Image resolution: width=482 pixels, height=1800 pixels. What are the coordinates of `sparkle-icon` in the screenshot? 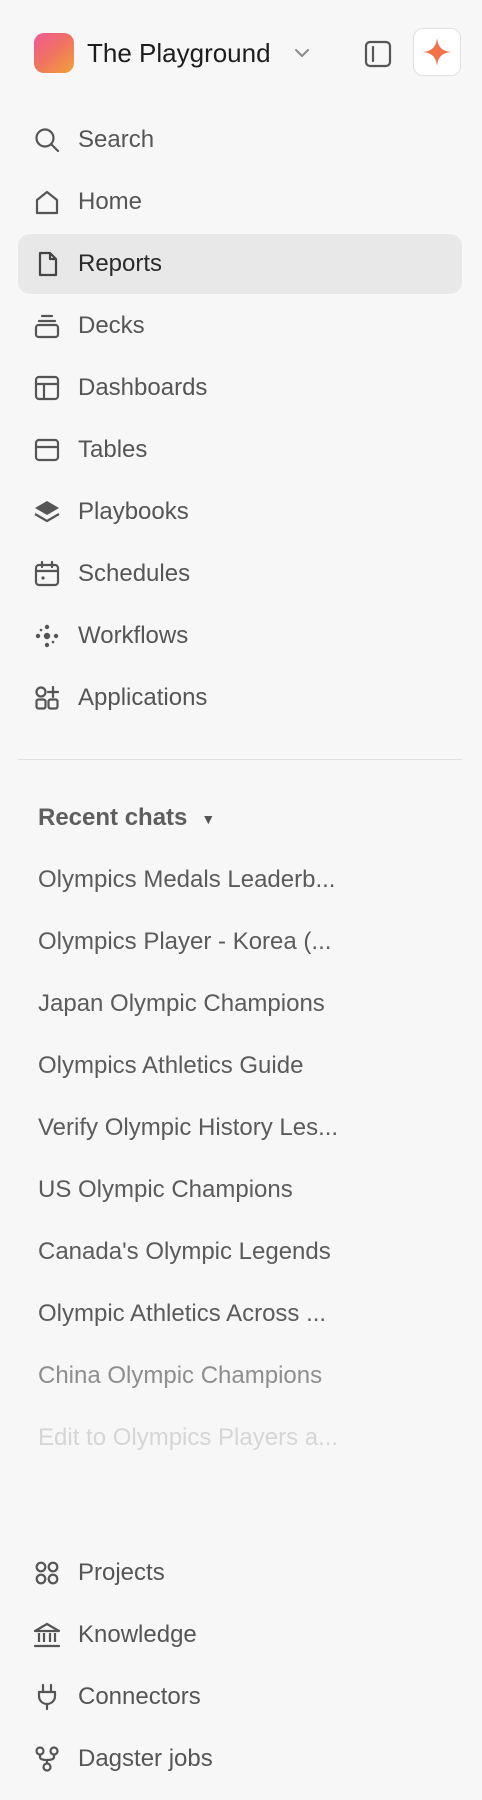 It's located at (437, 52).